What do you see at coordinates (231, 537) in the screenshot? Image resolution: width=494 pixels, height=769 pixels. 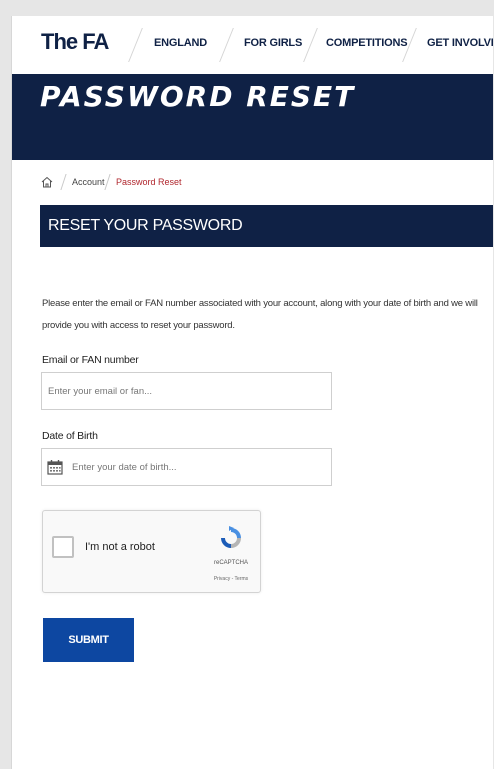 I see `recaptcha-logo-icon` at bounding box center [231, 537].